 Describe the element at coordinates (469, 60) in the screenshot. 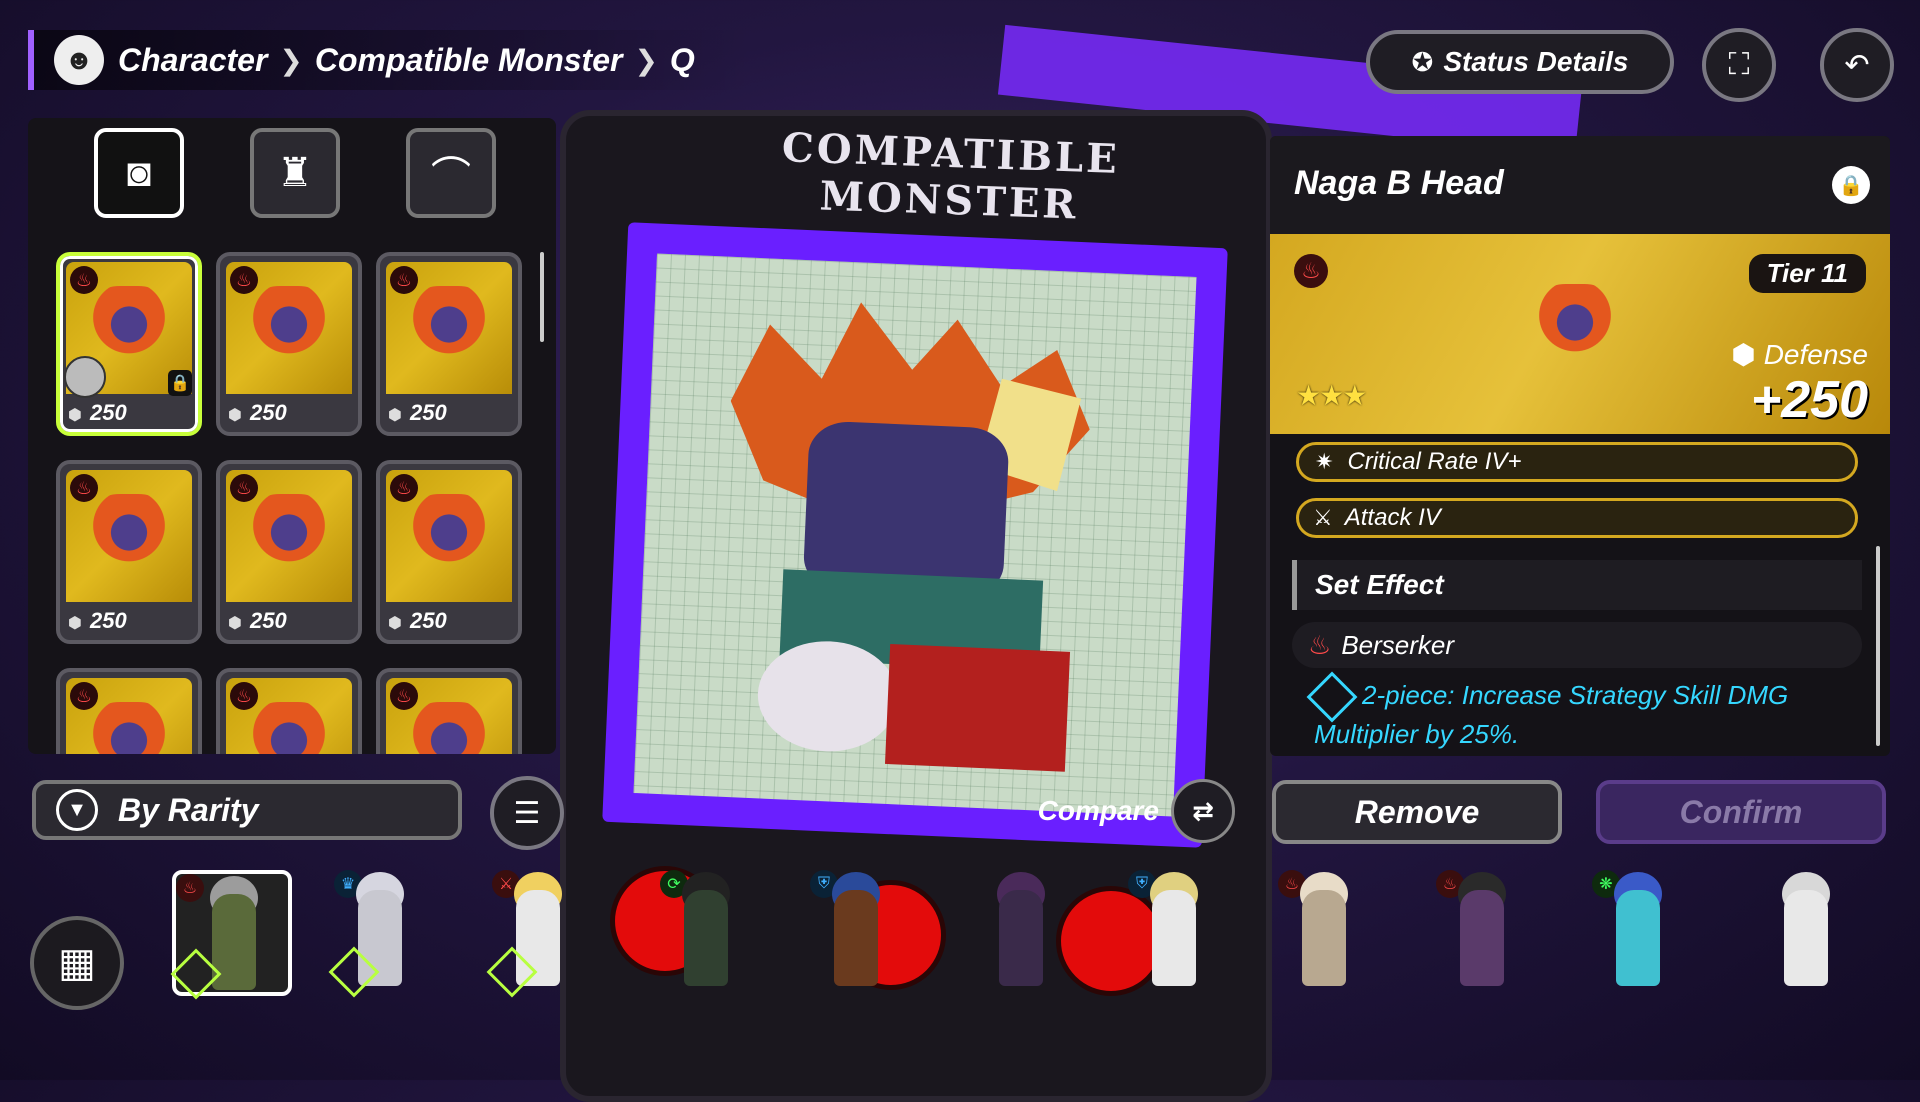

I see `breadcrumb-item-compatible-monster: Compatible Monster` at that location.